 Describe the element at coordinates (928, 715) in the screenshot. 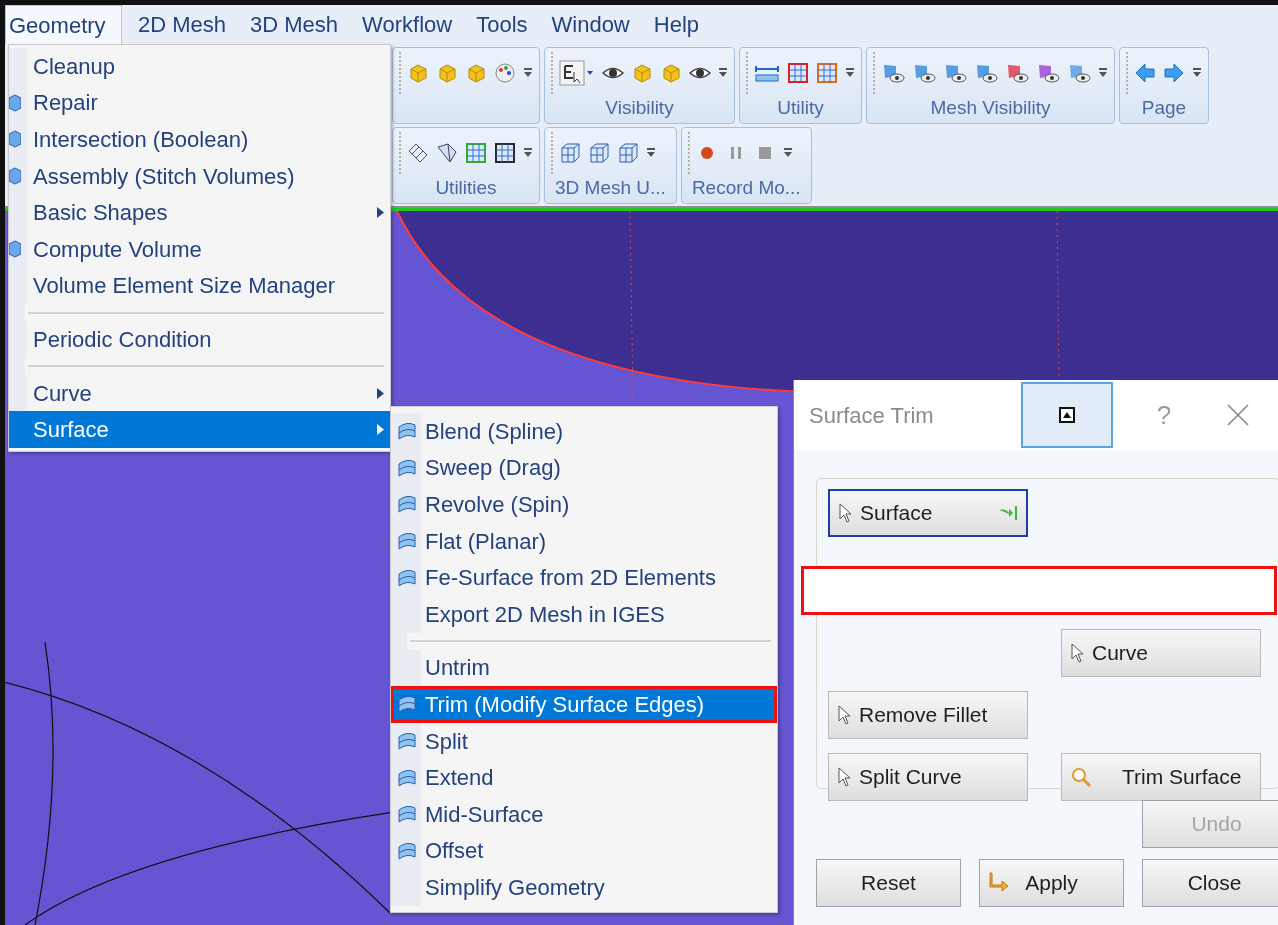

I see `tool-button: Remove Fillet` at that location.